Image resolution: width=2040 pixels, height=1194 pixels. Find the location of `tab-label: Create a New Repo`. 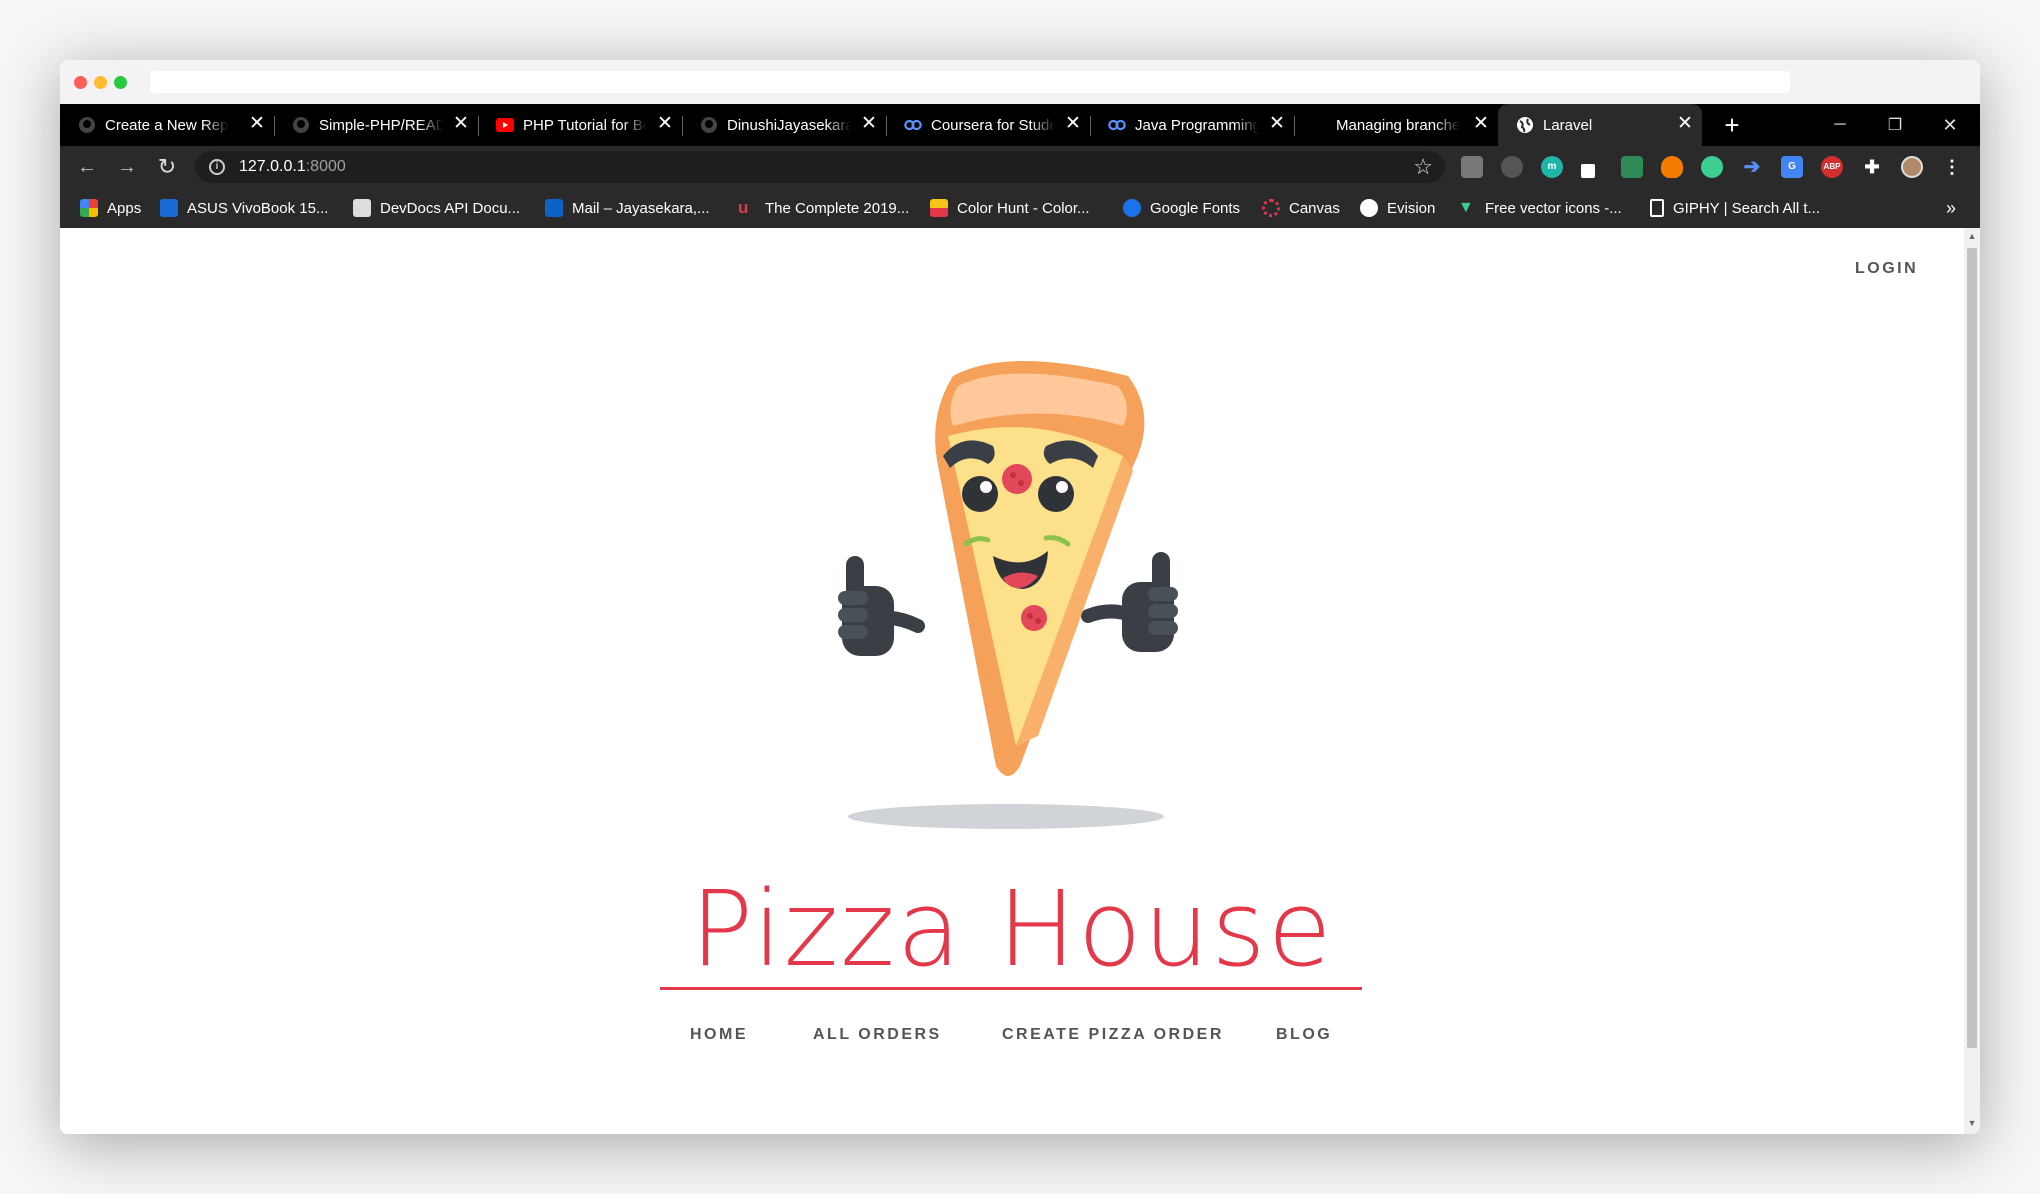

tab-label: Create a New Repo is located at coordinates (167, 125).